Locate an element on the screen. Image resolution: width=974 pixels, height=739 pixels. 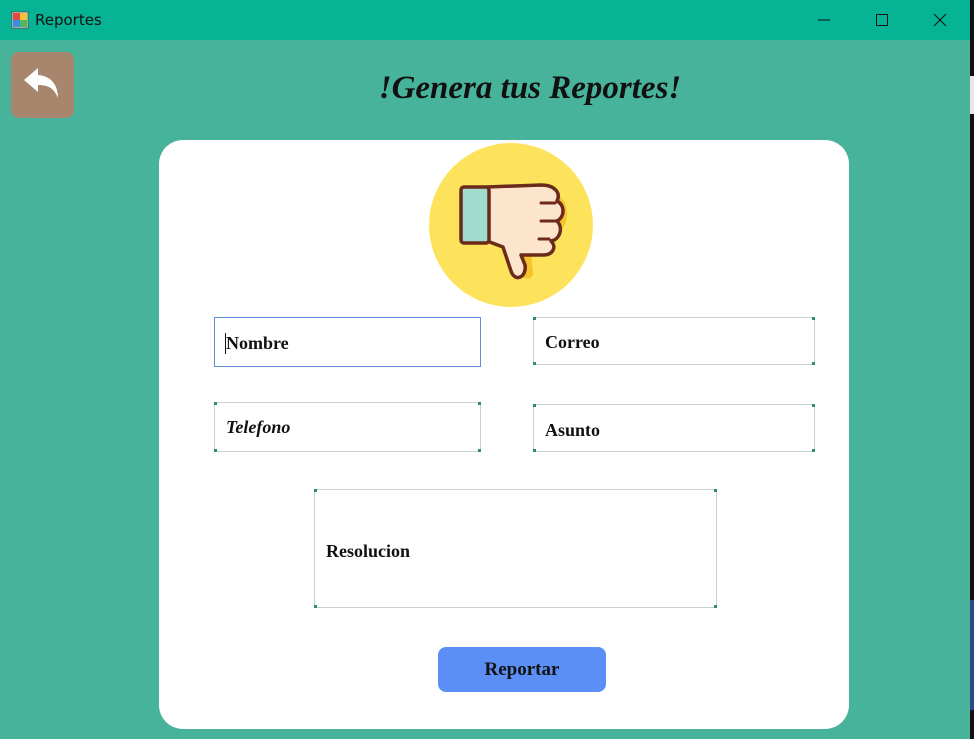
close-icon is located at coordinates (940, 20).